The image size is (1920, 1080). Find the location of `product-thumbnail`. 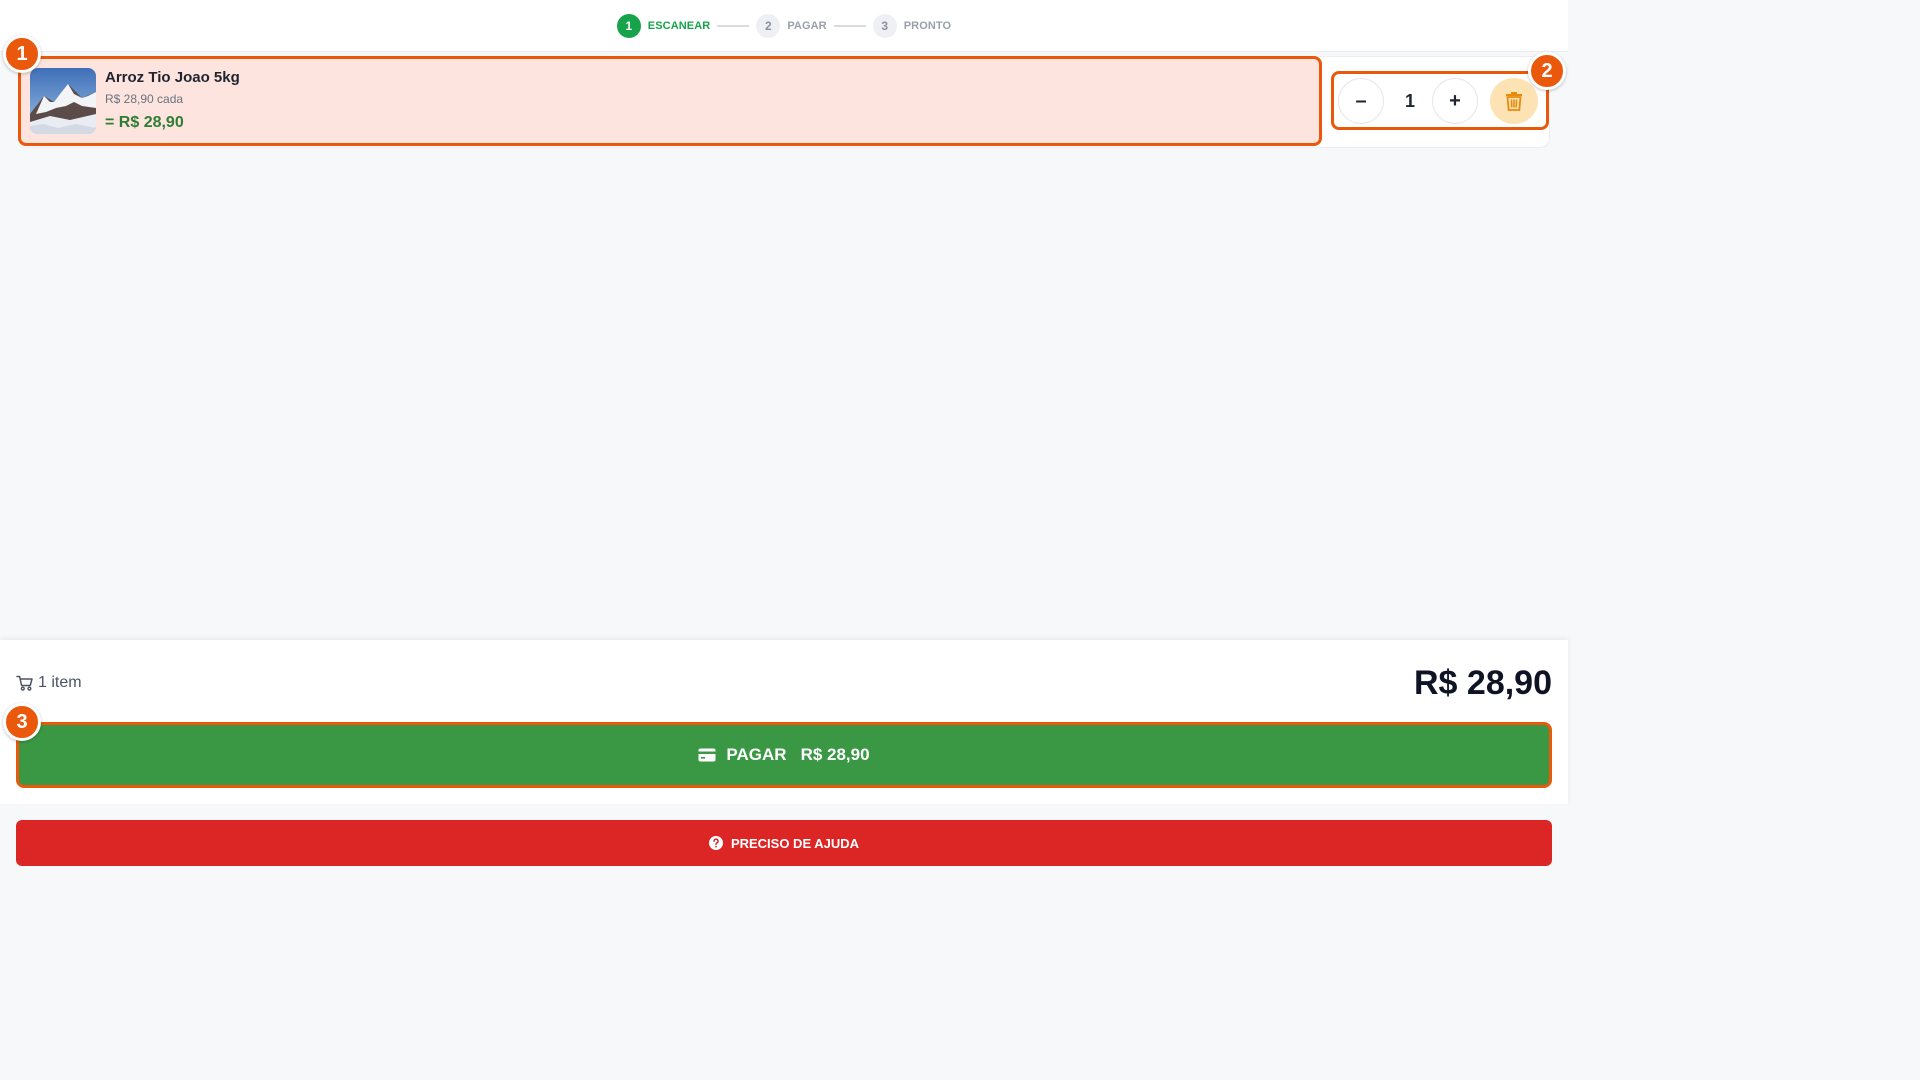

product-thumbnail is located at coordinates (63, 101).